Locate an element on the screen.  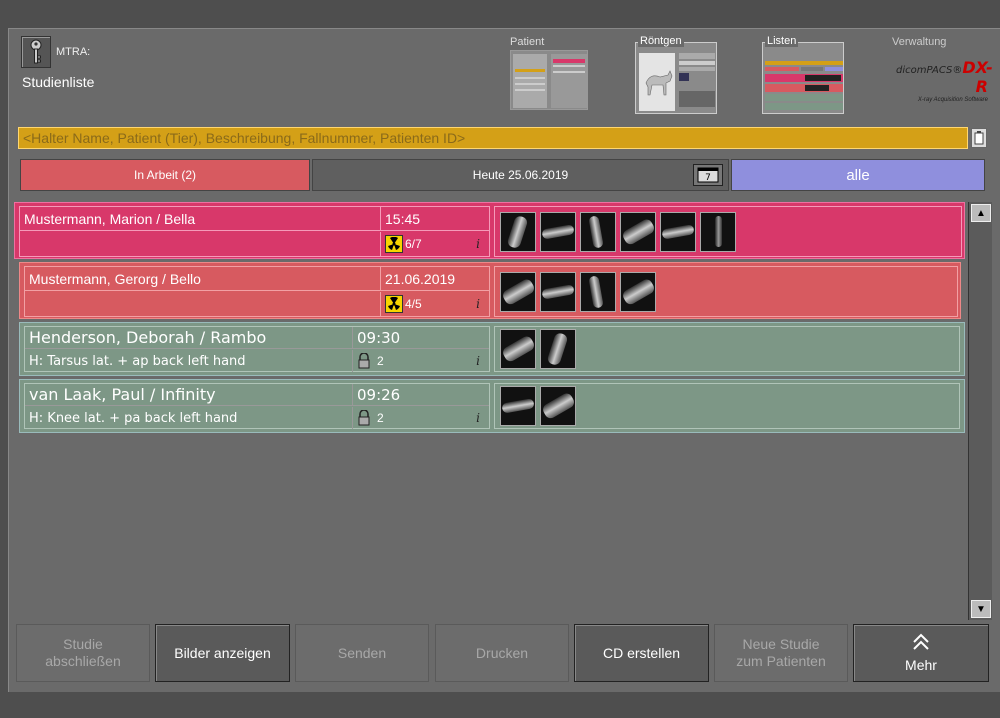
user-label: MTRA: is located at coordinates (73, 52).